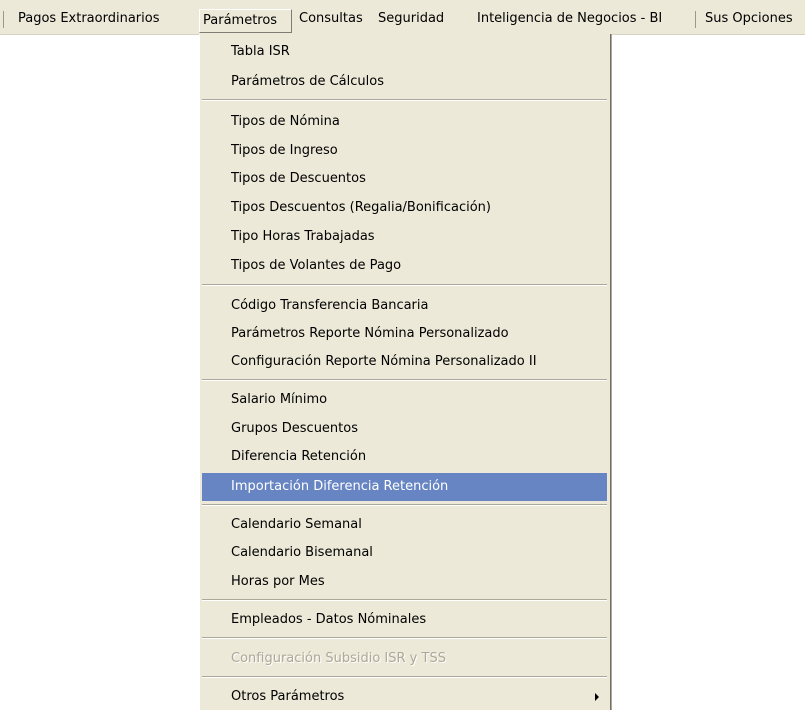 Image resolution: width=805 pixels, height=710 pixels. Describe the element at coordinates (404, 237) in the screenshot. I see `menu-item-tipo-horas-trabajadas: Tipo Horas Trabajadas` at that location.